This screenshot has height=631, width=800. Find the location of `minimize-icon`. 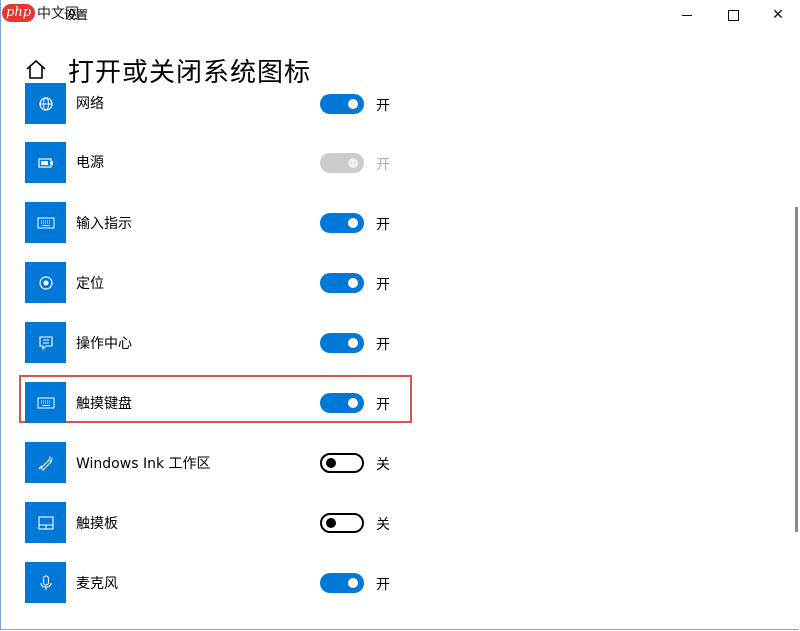

minimize-icon is located at coordinates (687, 15).